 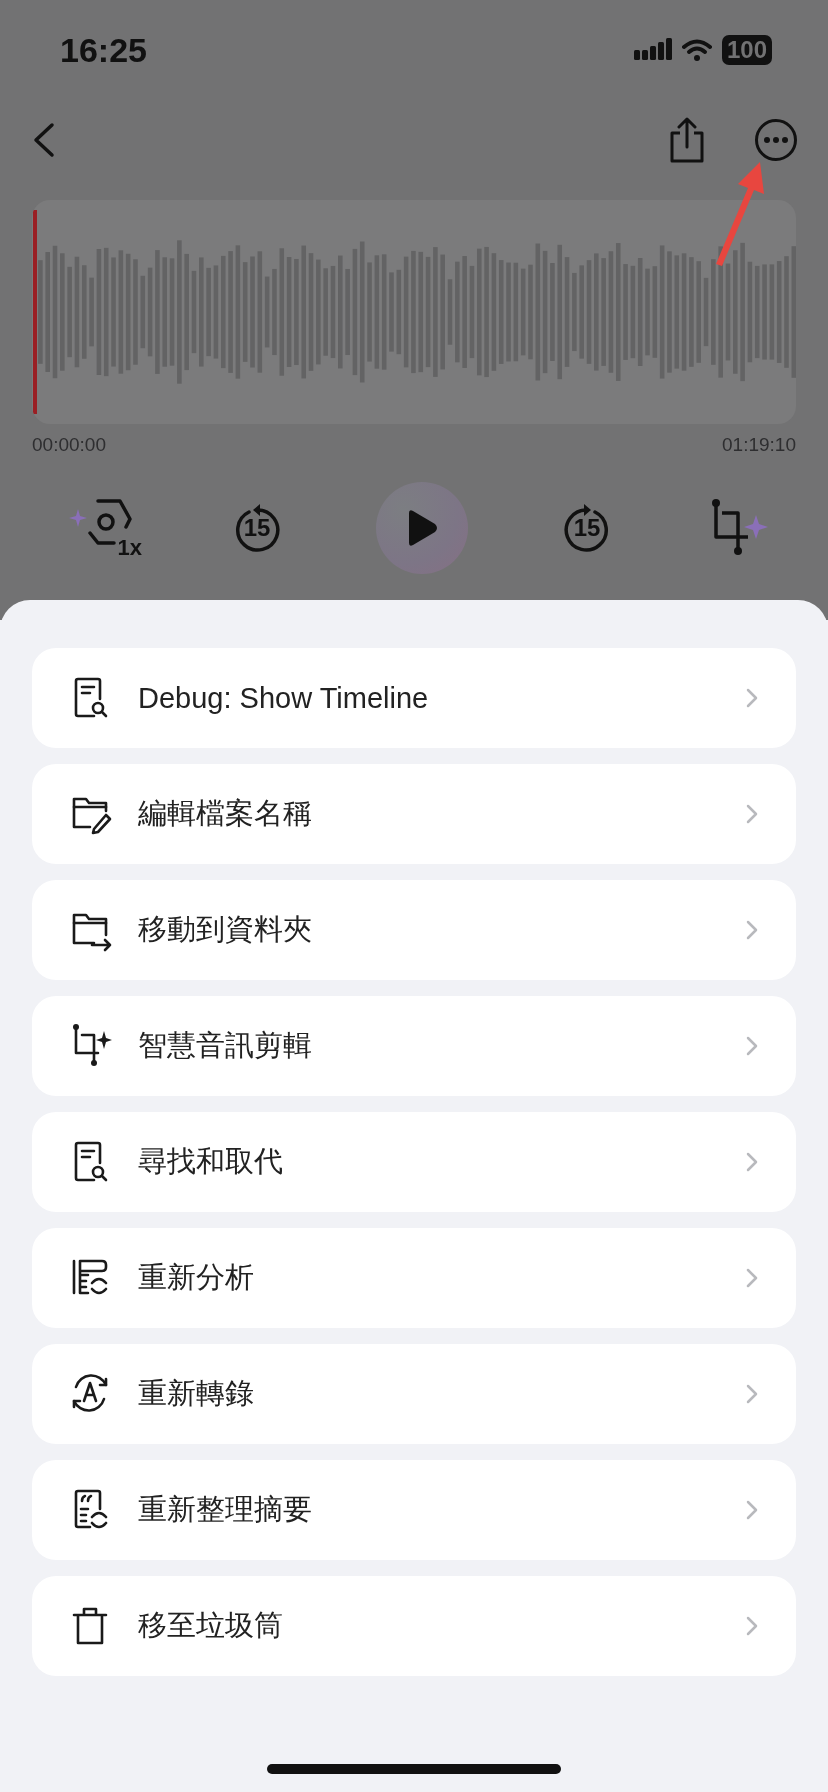 I want to click on menu-item: 重新分析, so click(x=414, y=1278).